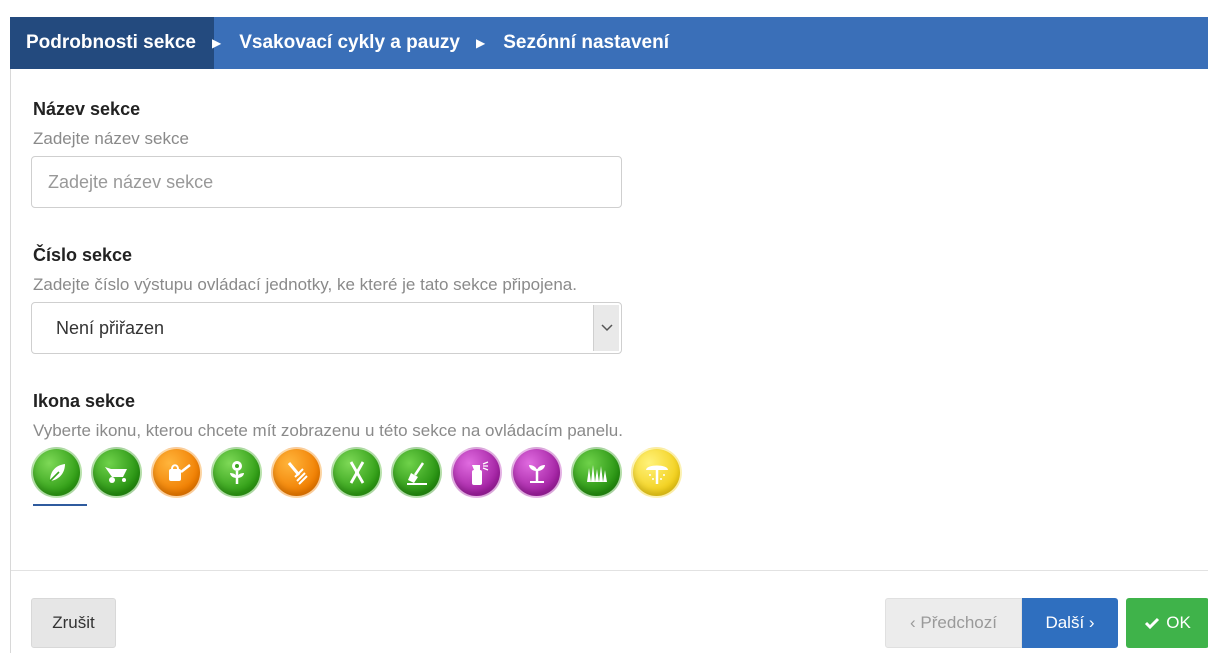 The image size is (1208, 653). I want to click on shovel-icon, so click(416, 472).